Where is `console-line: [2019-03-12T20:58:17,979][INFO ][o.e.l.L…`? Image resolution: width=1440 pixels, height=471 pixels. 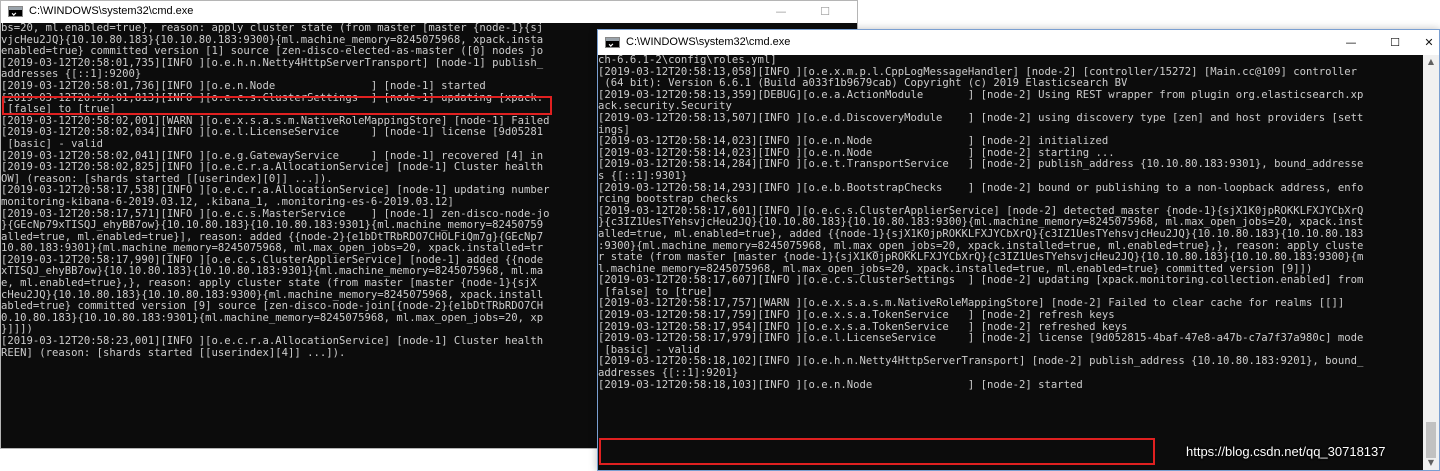 console-line: [2019-03-12T20:58:17,979][INFO ][o.e.l.L… is located at coordinates (981, 338).